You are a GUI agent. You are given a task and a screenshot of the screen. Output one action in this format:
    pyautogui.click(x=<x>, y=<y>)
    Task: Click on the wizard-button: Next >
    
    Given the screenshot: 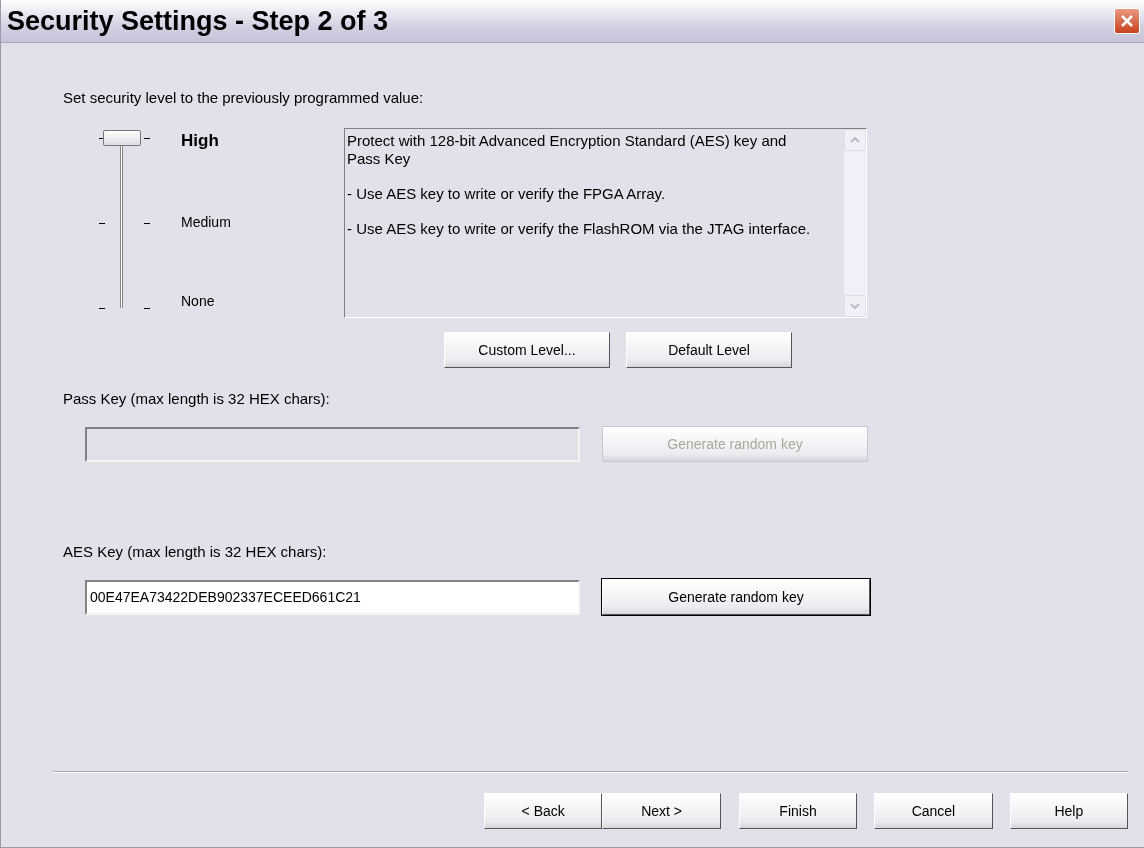 What is the action you would take?
    pyautogui.click(x=661, y=811)
    